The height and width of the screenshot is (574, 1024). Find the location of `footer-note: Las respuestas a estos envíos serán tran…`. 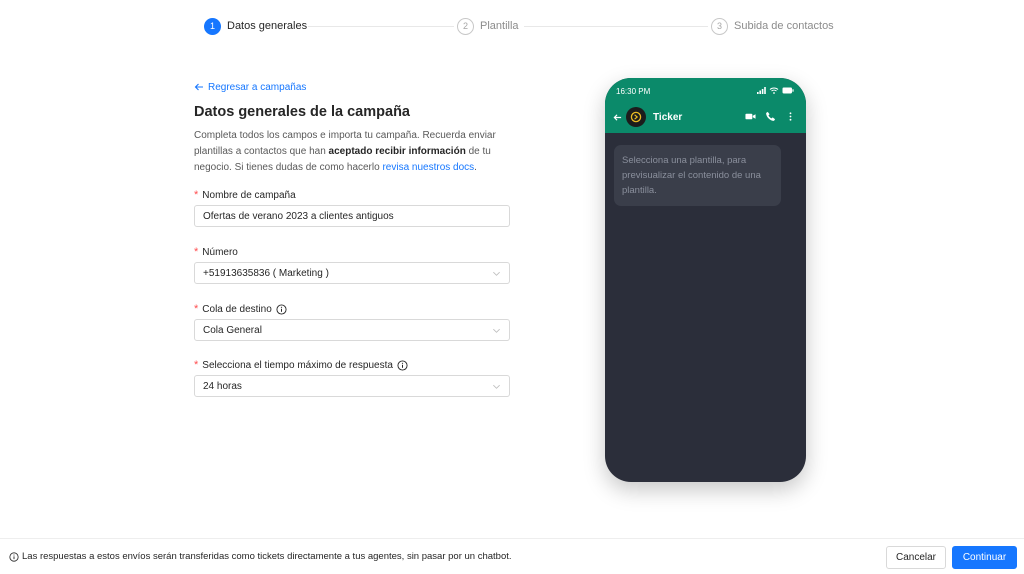

footer-note: Las respuestas a estos envíos serán tran… is located at coordinates (260, 556).